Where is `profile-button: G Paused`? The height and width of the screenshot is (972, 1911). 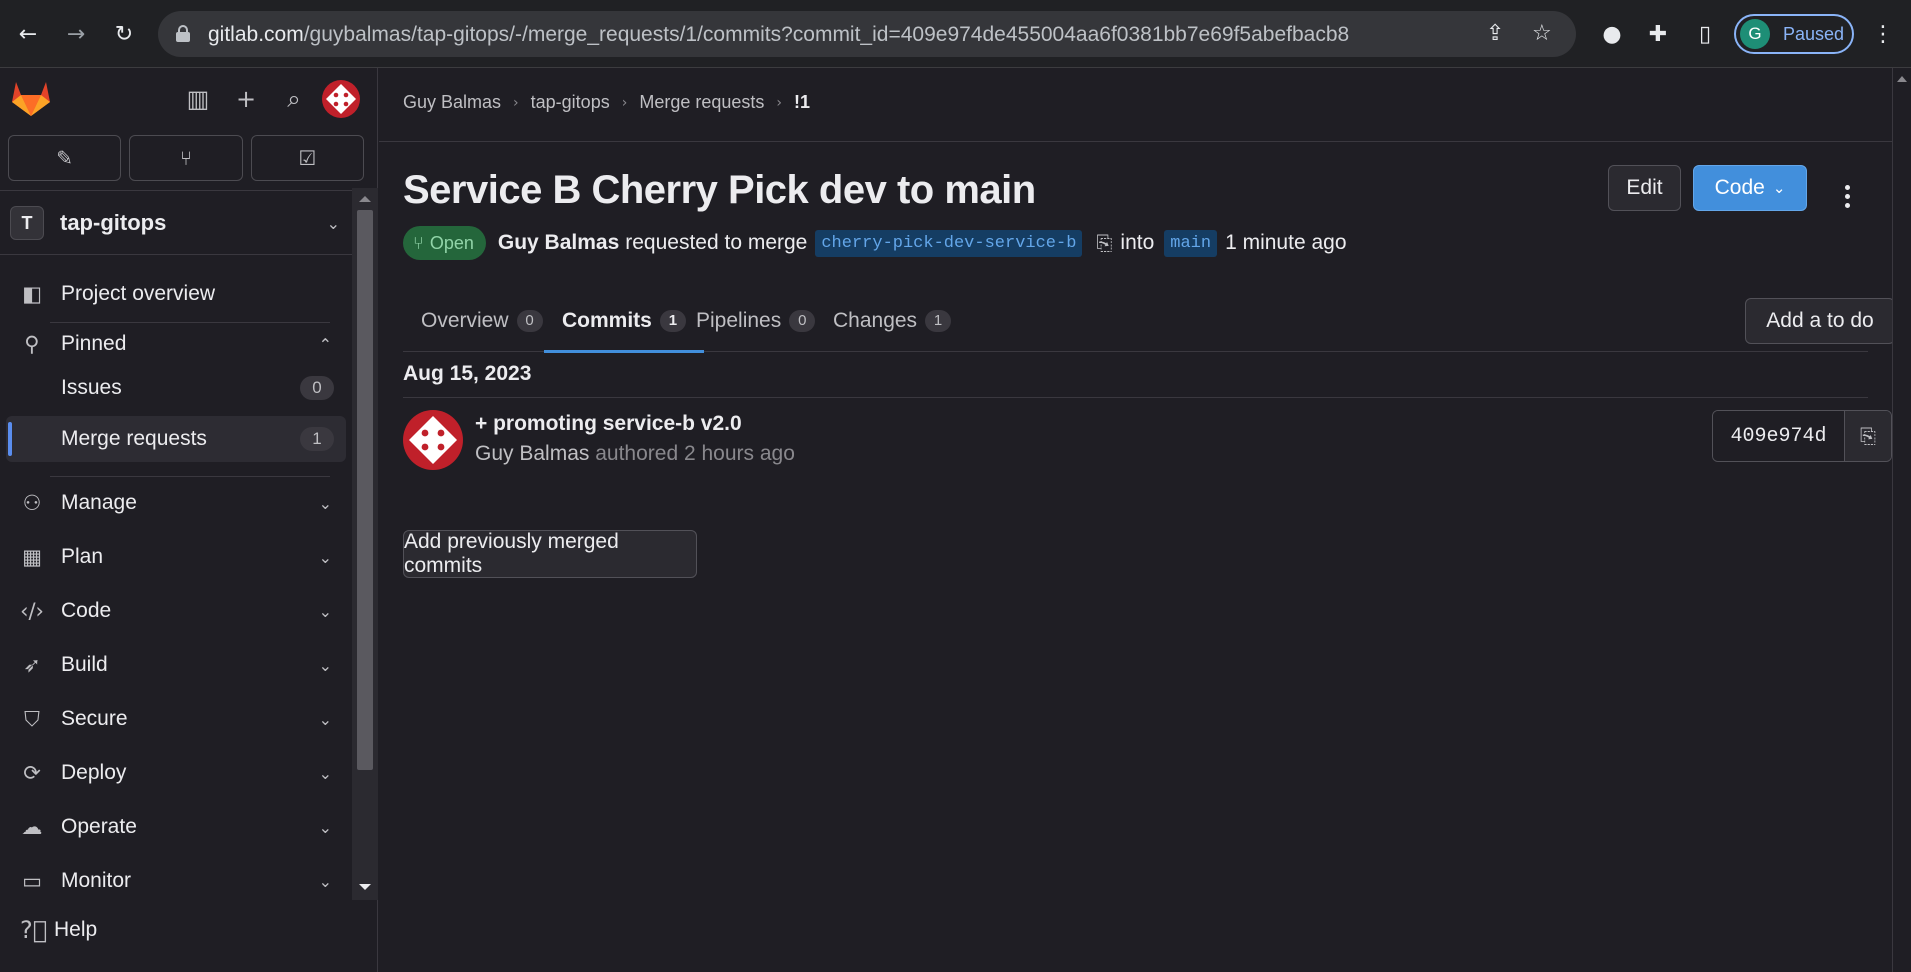 profile-button: G Paused is located at coordinates (1794, 34).